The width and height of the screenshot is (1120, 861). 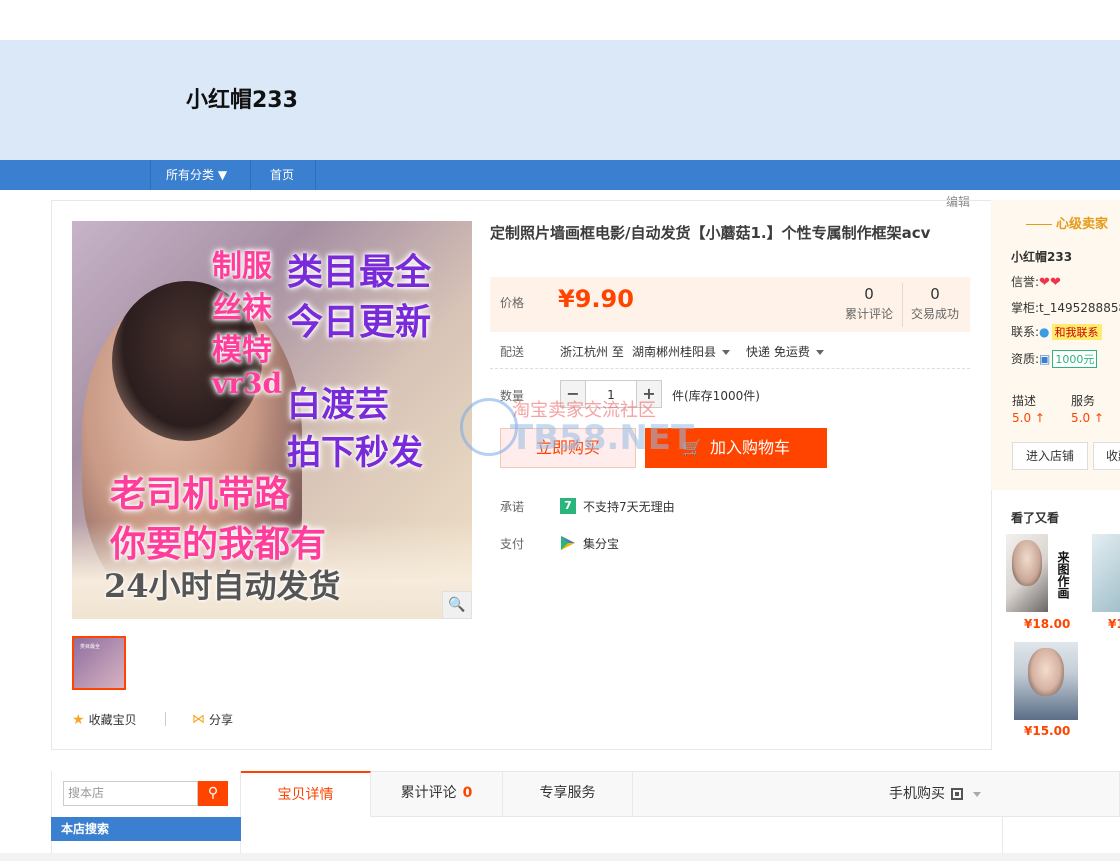 I want to click on recommend-item-image: 来图作画, so click(x=1038, y=573).